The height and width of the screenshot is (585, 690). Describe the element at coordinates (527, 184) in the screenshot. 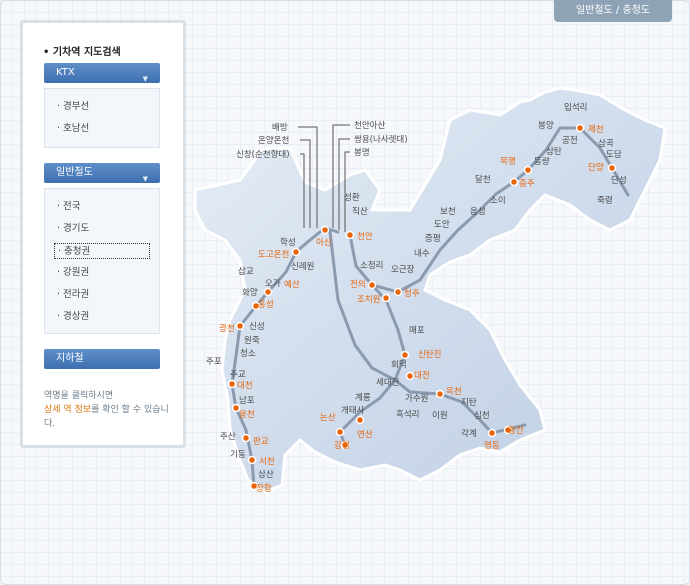

I see `station-label: 충주` at that location.